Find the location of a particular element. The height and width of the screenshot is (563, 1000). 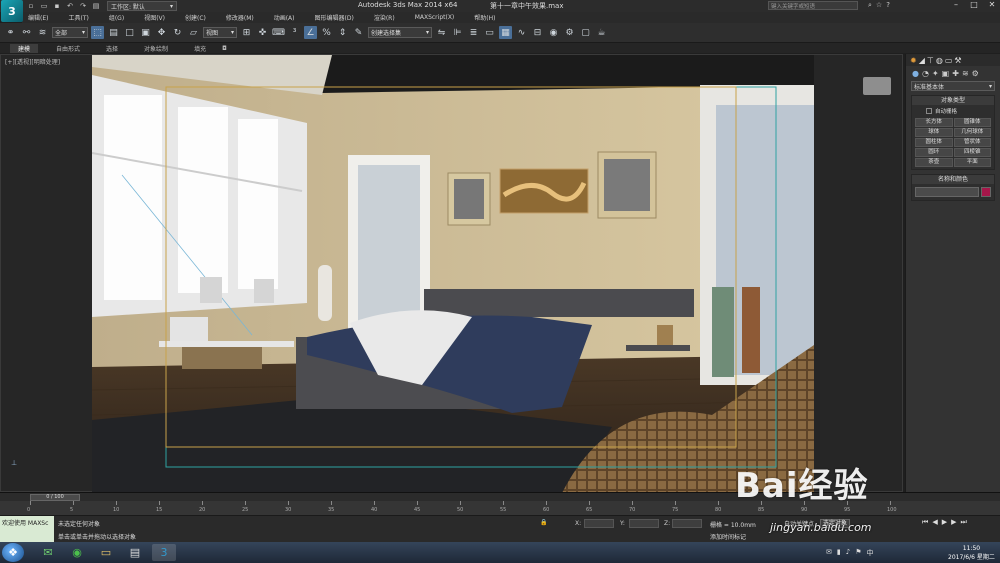

menu-create: 创建(C) is located at coordinates (195, 17).